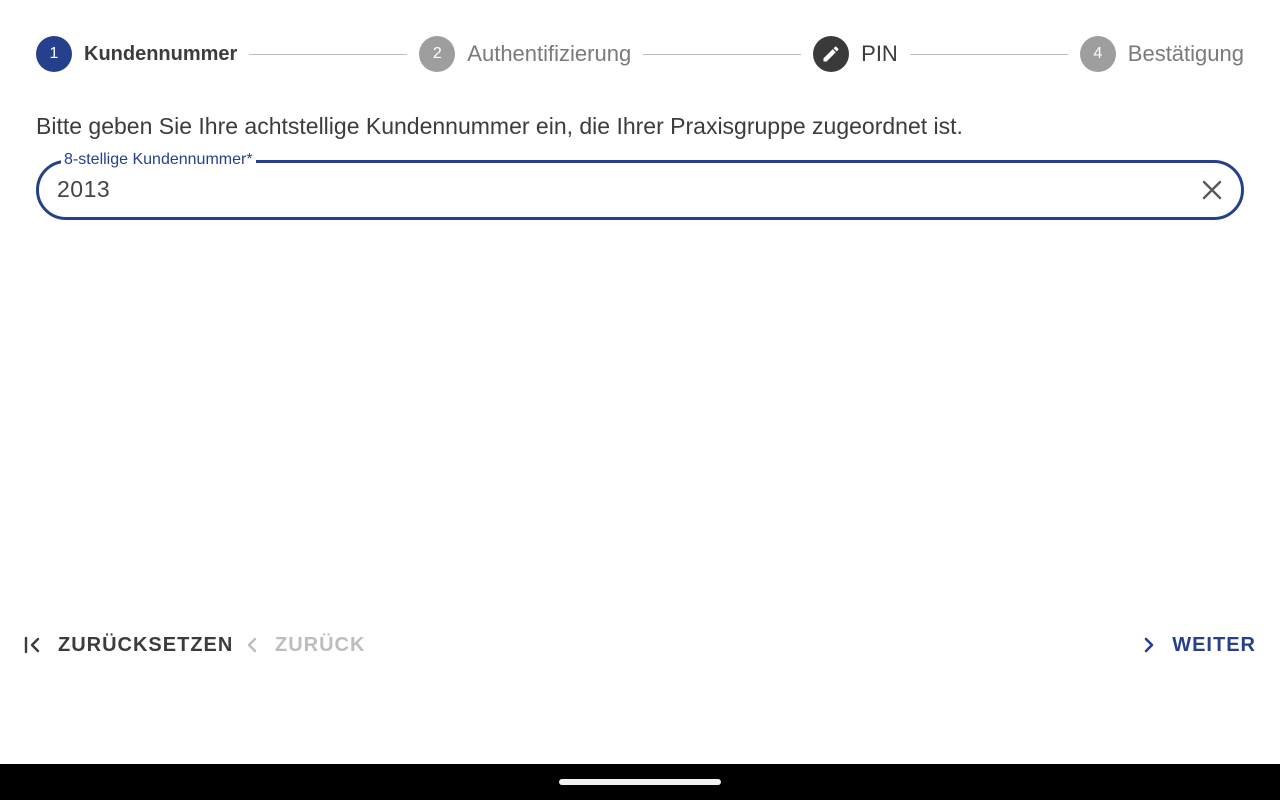  Describe the element at coordinates (146, 644) in the screenshot. I see `reset-button-label: ZURÜCKSETZEN` at that location.